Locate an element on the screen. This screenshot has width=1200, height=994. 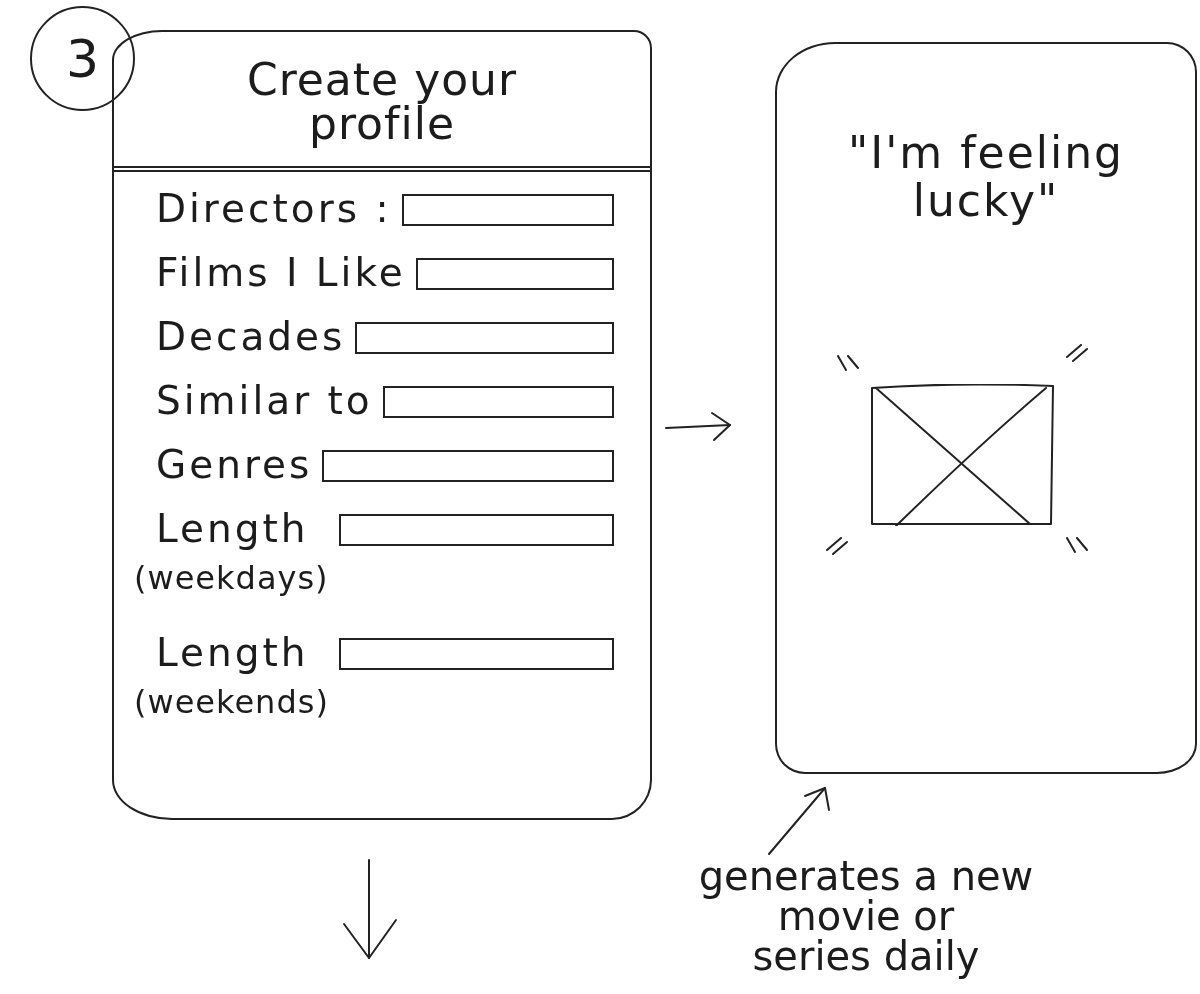
field-note: (weekends) is located at coordinates (231, 702).